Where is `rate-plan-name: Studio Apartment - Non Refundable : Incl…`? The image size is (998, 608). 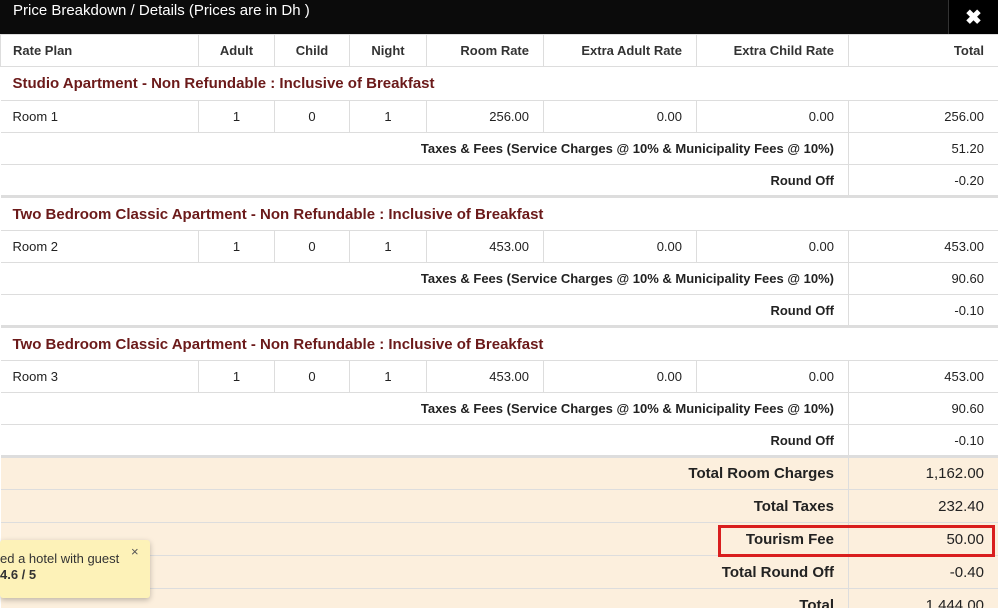 rate-plan-name: Studio Apartment - Non Refundable : Incl… is located at coordinates (499, 83).